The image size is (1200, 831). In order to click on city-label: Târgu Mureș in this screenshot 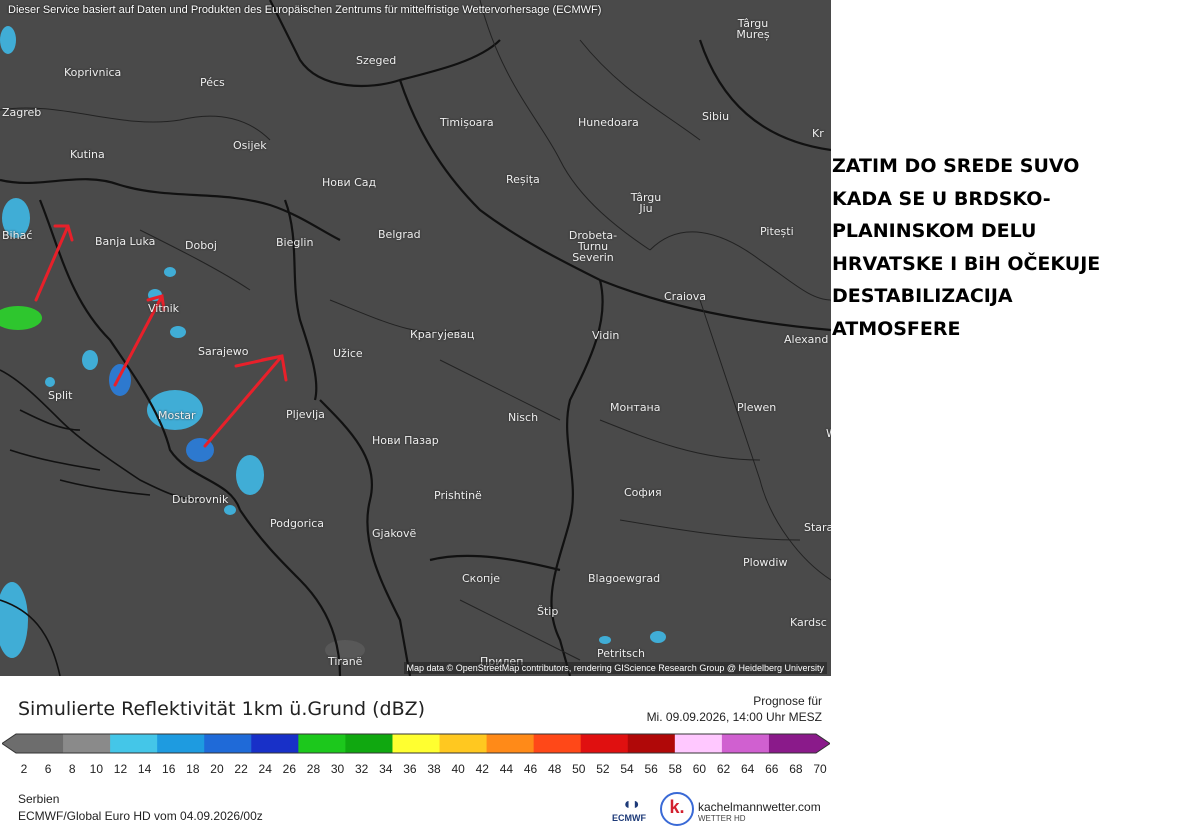, I will do `click(753, 29)`.